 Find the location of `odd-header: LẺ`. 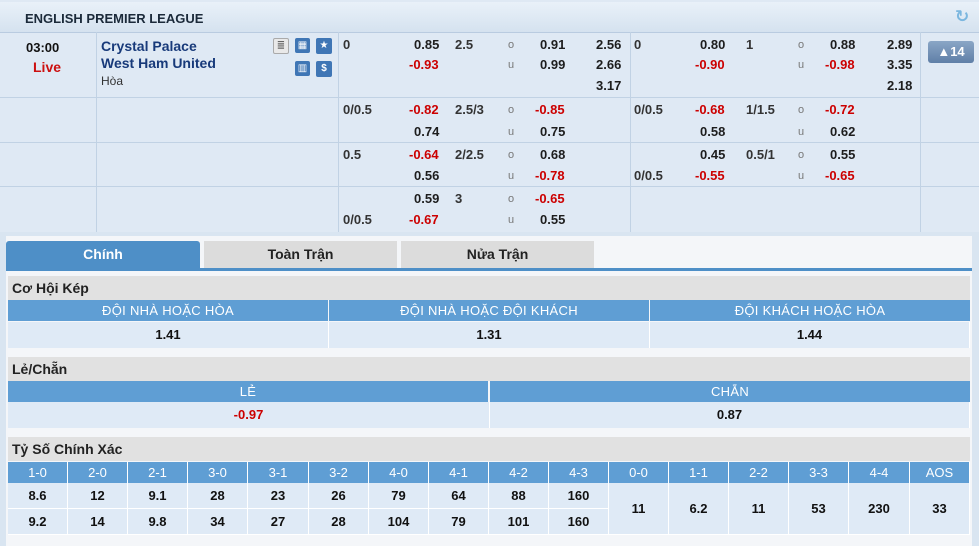

odd-header: LẺ is located at coordinates (248, 391).